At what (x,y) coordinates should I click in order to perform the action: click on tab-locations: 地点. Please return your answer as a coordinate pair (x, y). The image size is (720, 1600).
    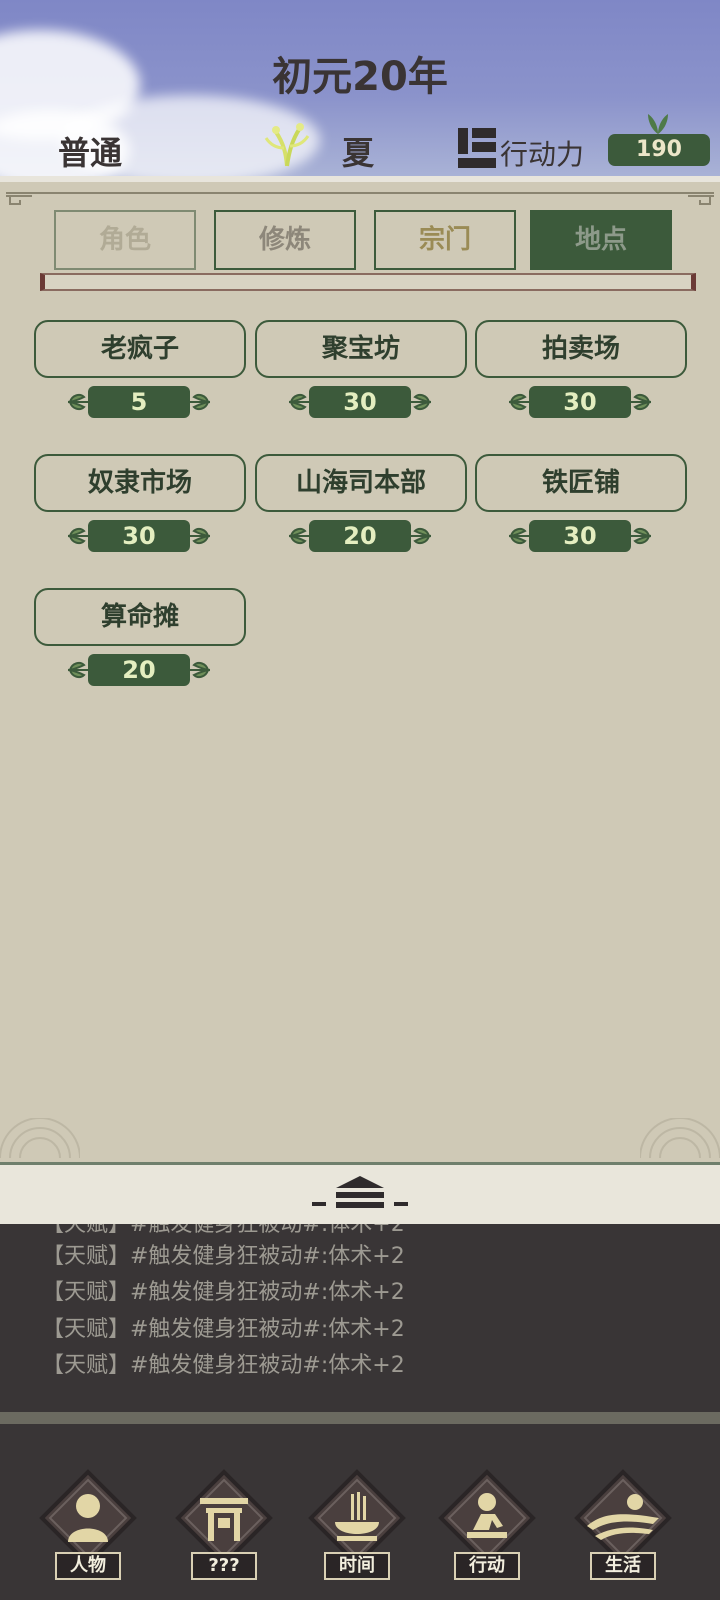
    Looking at the image, I should click on (601, 240).